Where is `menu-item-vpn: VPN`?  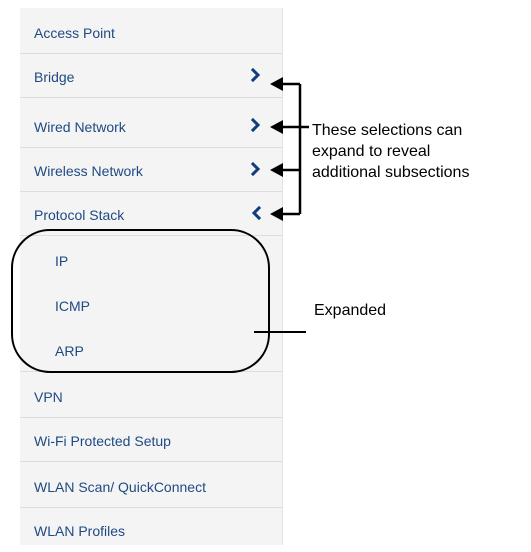 menu-item-vpn: VPN is located at coordinates (151, 396).